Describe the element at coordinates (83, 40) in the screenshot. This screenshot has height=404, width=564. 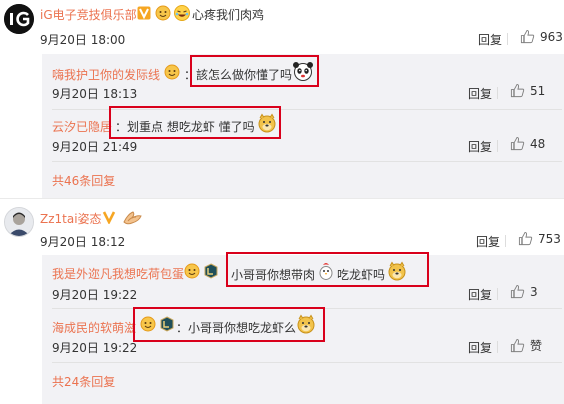
I see `comment-time: 9月20日 18:00` at that location.